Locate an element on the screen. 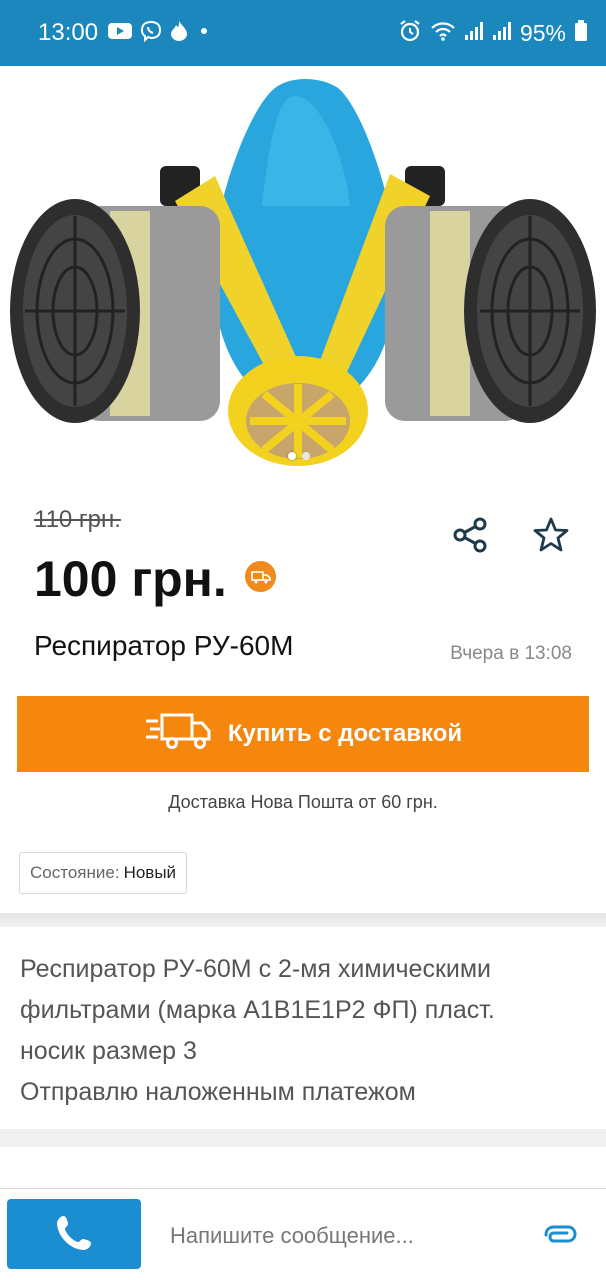  battery-percent: 95% is located at coordinates (542, 32).